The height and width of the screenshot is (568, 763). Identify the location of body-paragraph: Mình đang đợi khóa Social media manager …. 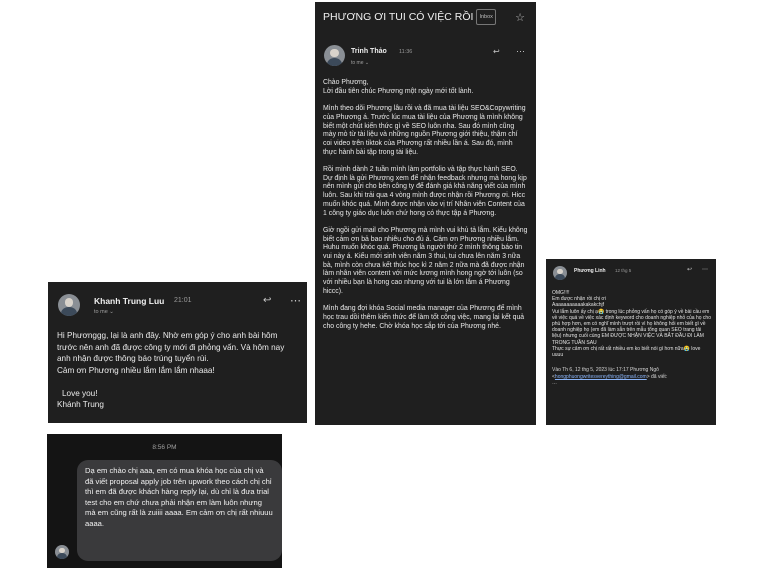
(424, 317).